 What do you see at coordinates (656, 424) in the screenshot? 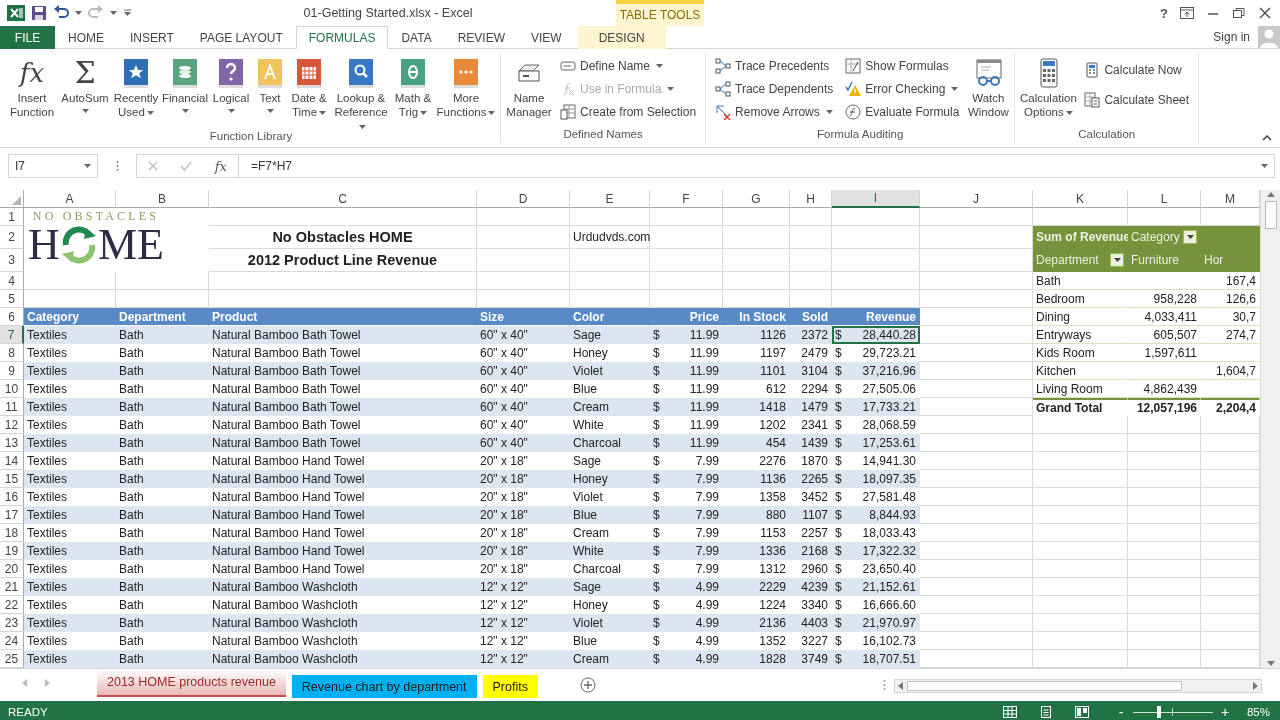
I see `currency-symbol: $` at bounding box center [656, 424].